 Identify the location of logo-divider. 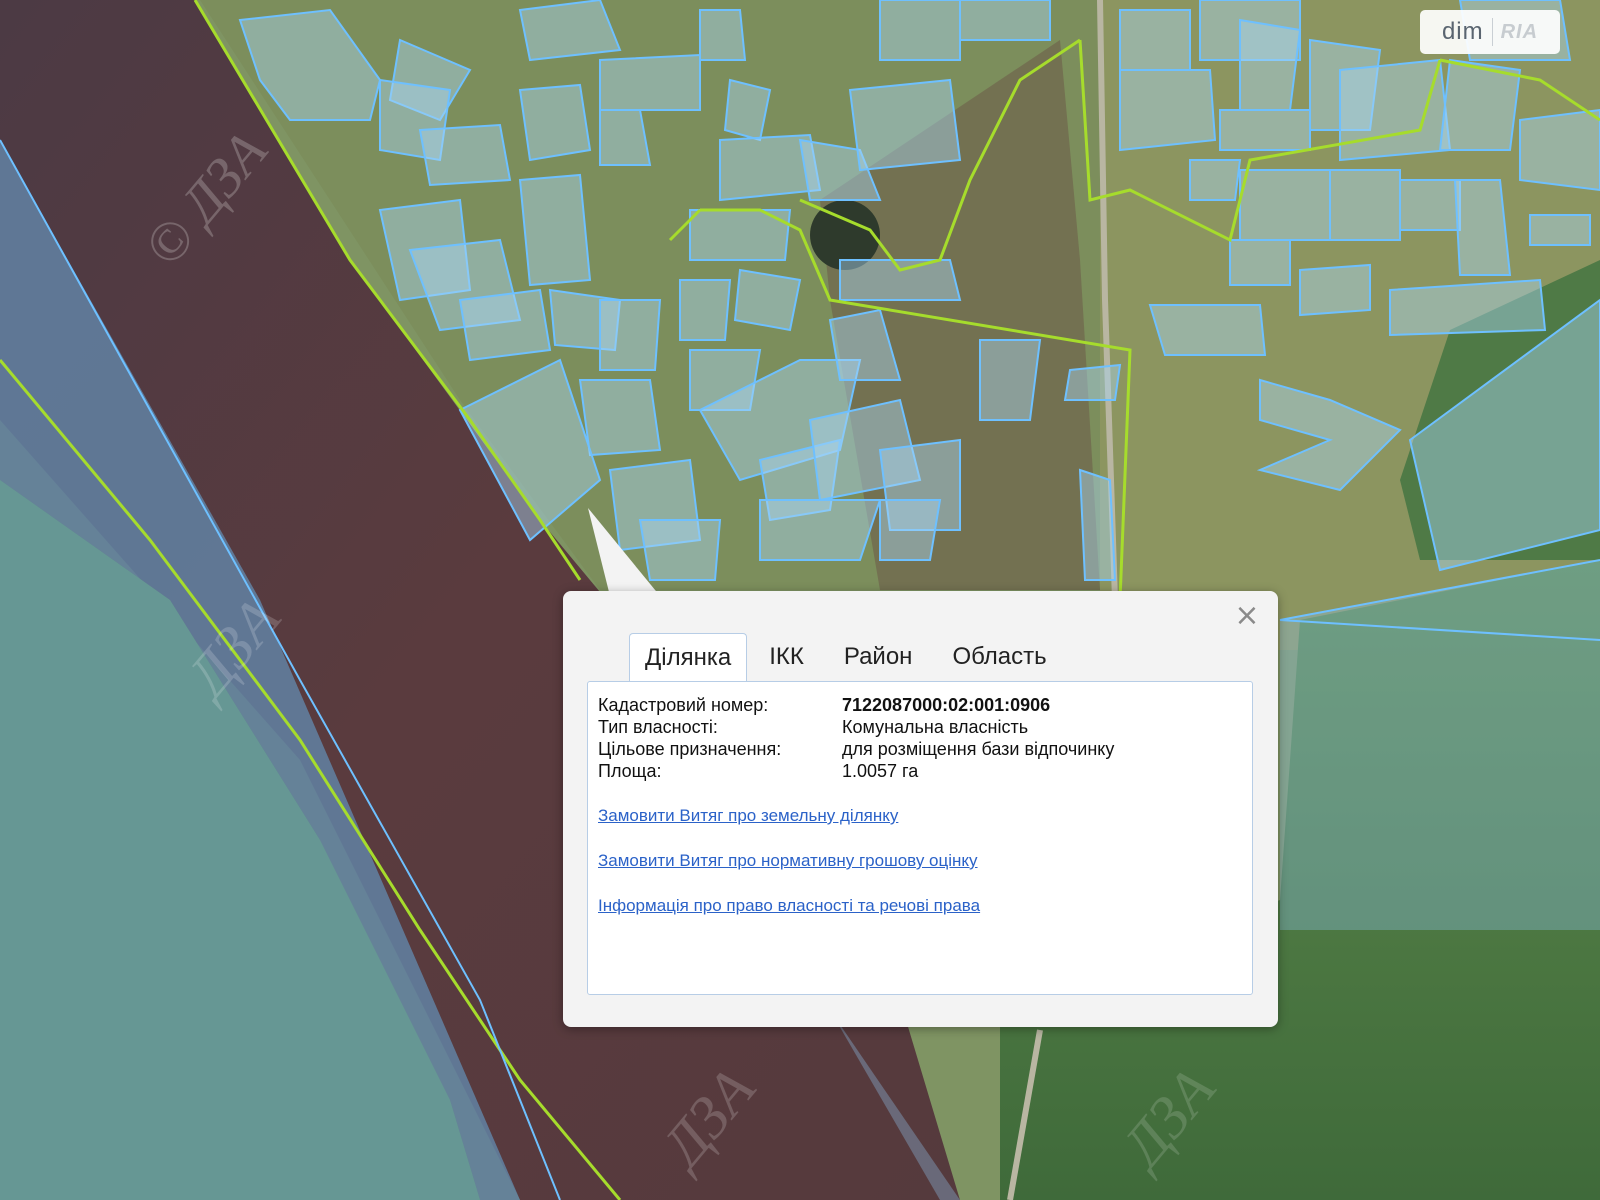
(1492, 32).